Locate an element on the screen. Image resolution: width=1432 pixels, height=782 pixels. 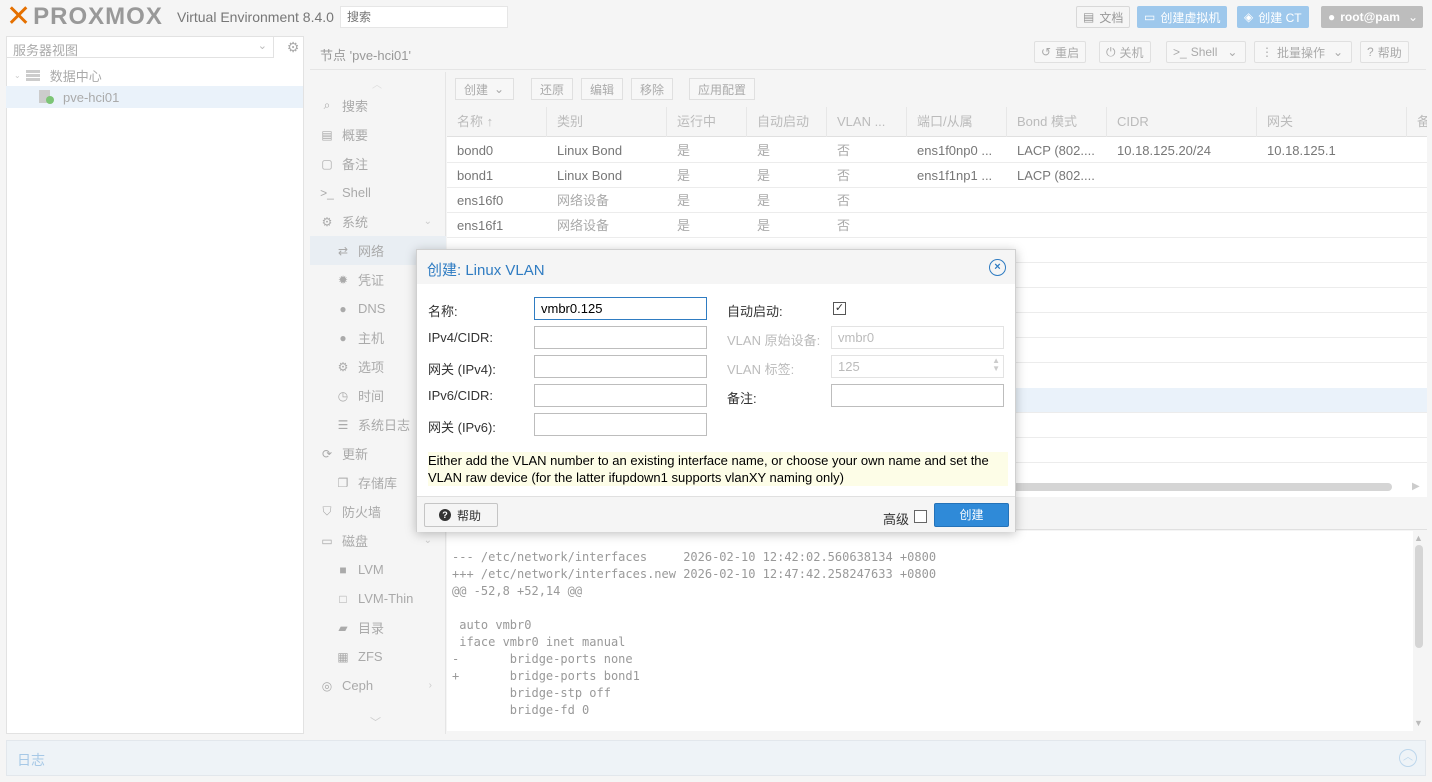
diff-line: bridge-stp off is located at coordinates (531, 693).